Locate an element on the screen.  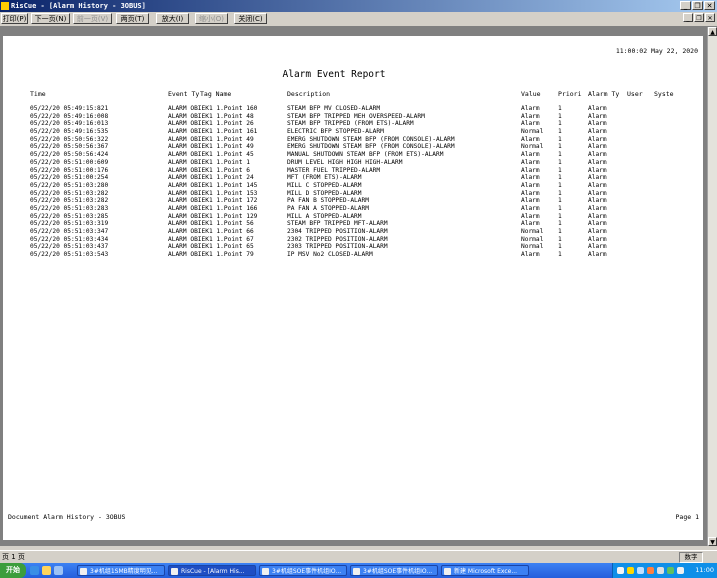
print-button: 打印(P) is located at coordinates (14, 18).